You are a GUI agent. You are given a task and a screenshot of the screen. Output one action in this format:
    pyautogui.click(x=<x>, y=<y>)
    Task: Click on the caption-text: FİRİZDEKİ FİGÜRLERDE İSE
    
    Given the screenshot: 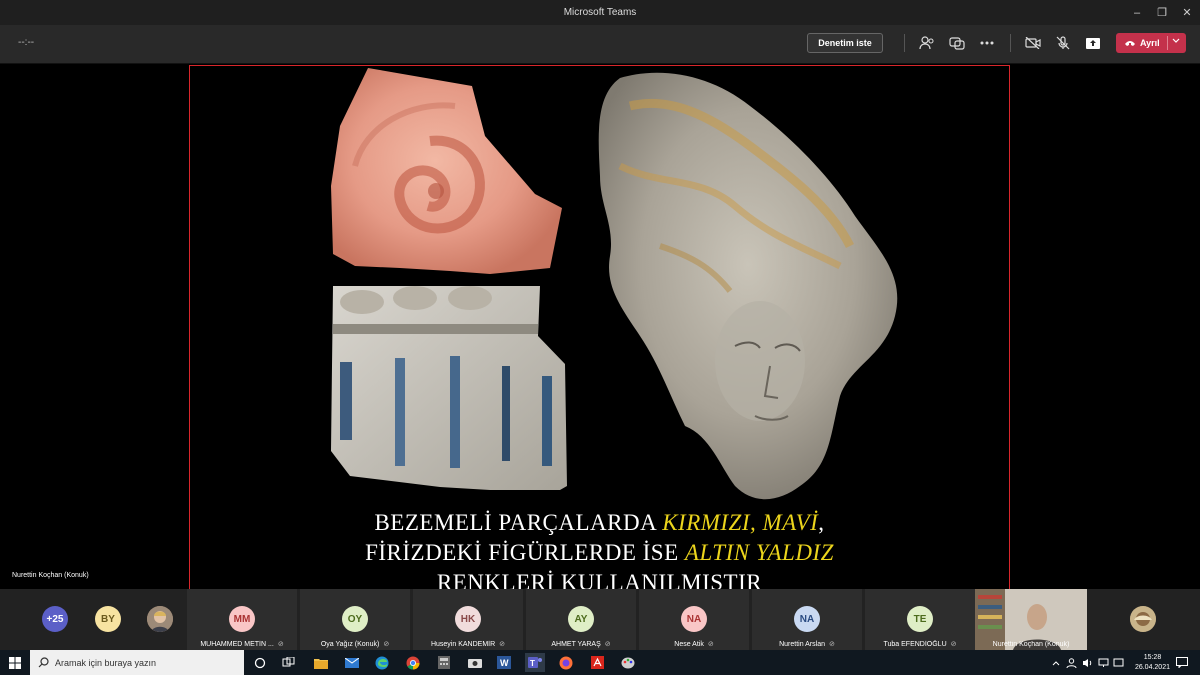 What is the action you would take?
    pyautogui.click(x=525, y=552)
    